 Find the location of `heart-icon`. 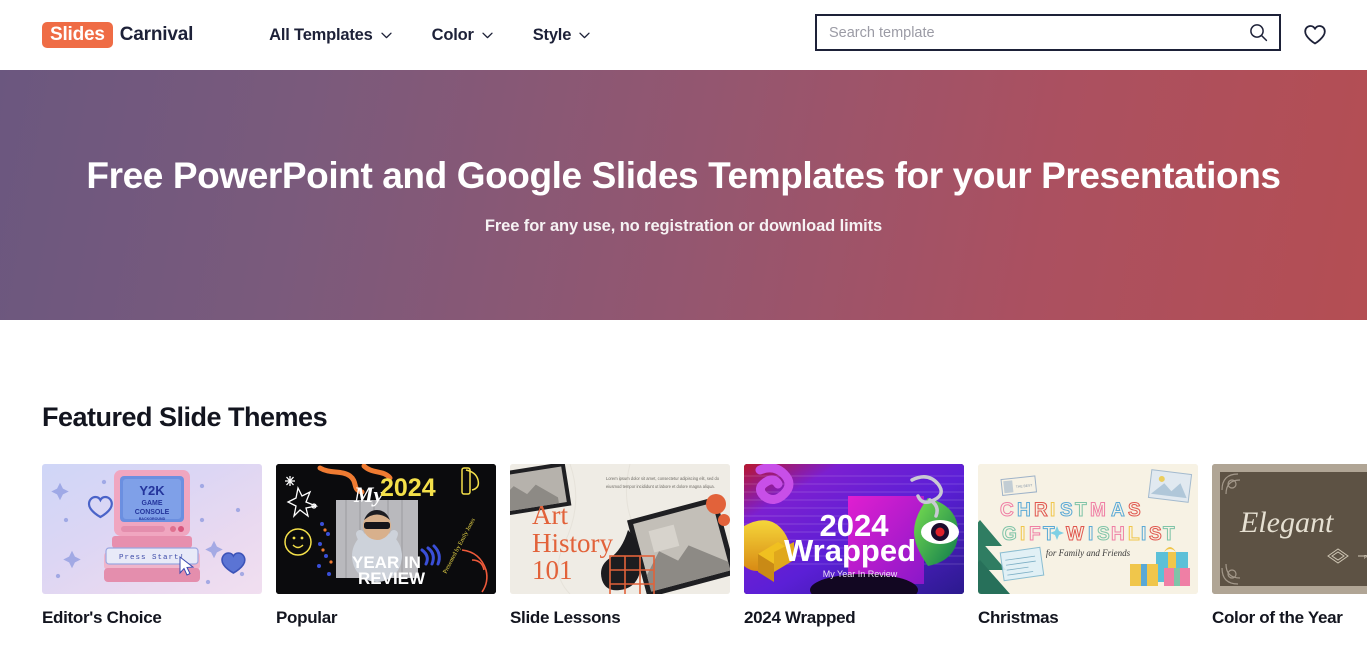

heart-icon is located at coordinates (1315, 35).